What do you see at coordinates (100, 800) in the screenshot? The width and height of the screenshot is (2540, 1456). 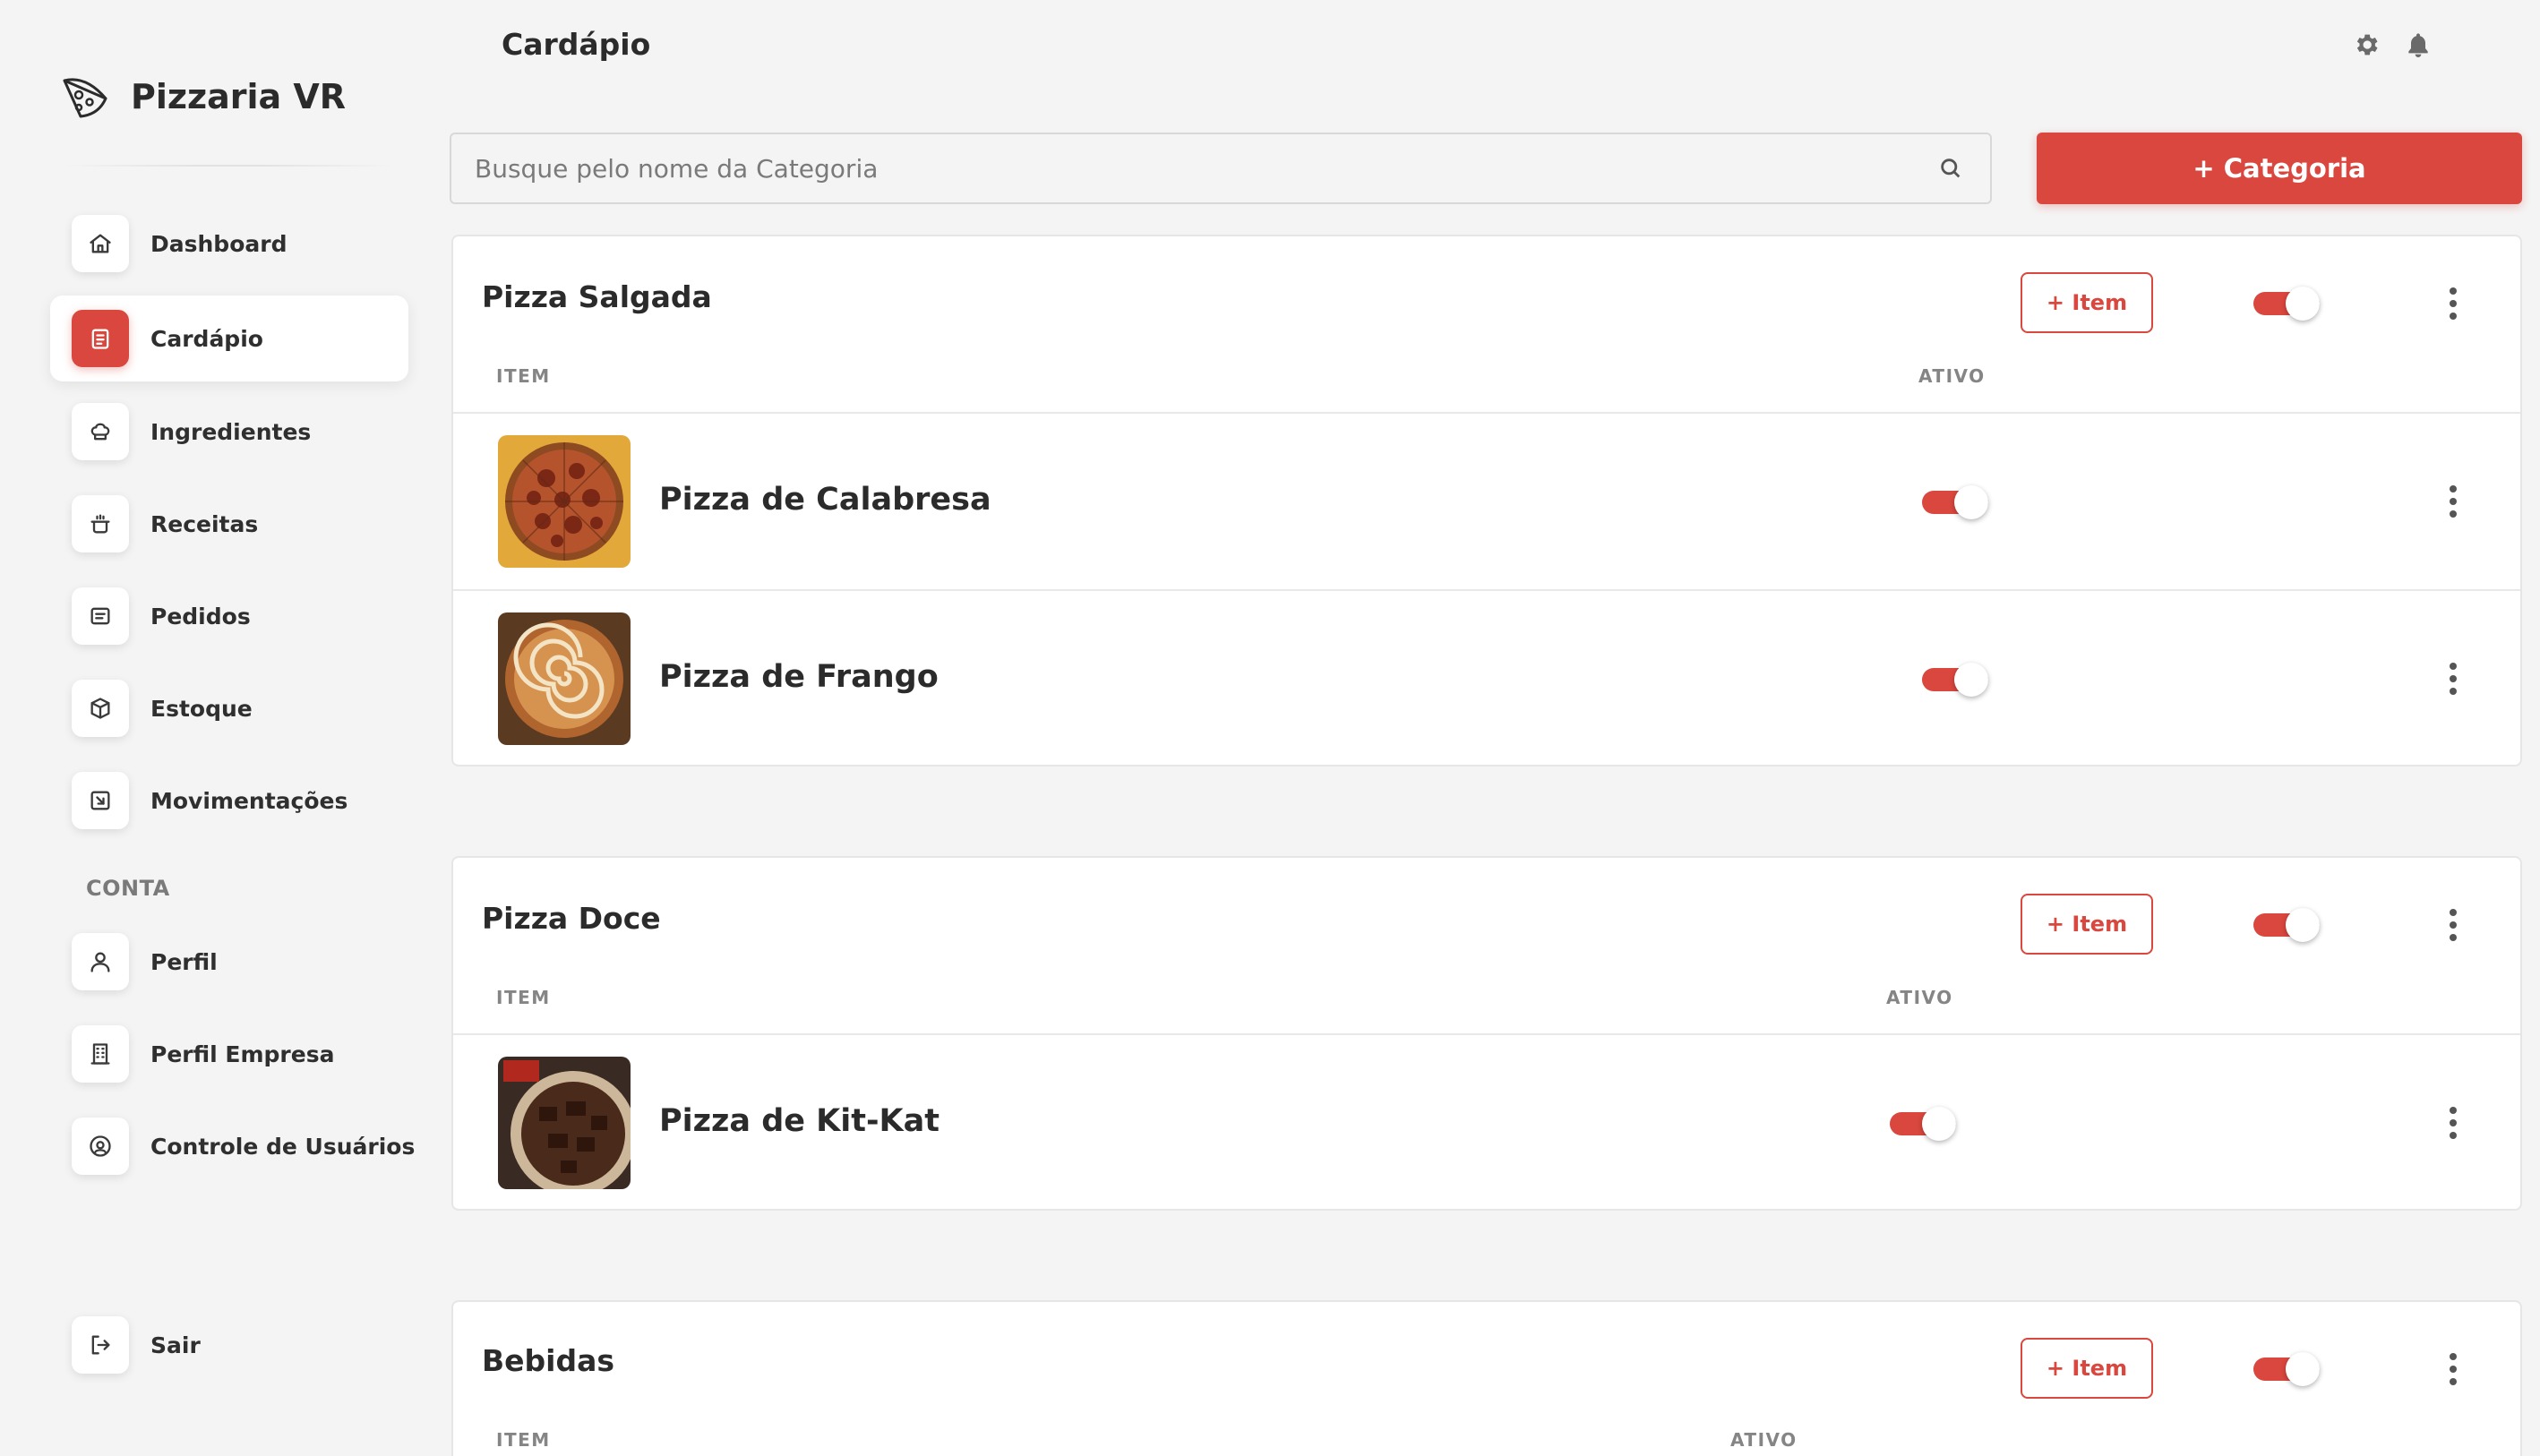 I see `transfer-icon` at bounding box center [100, 800].